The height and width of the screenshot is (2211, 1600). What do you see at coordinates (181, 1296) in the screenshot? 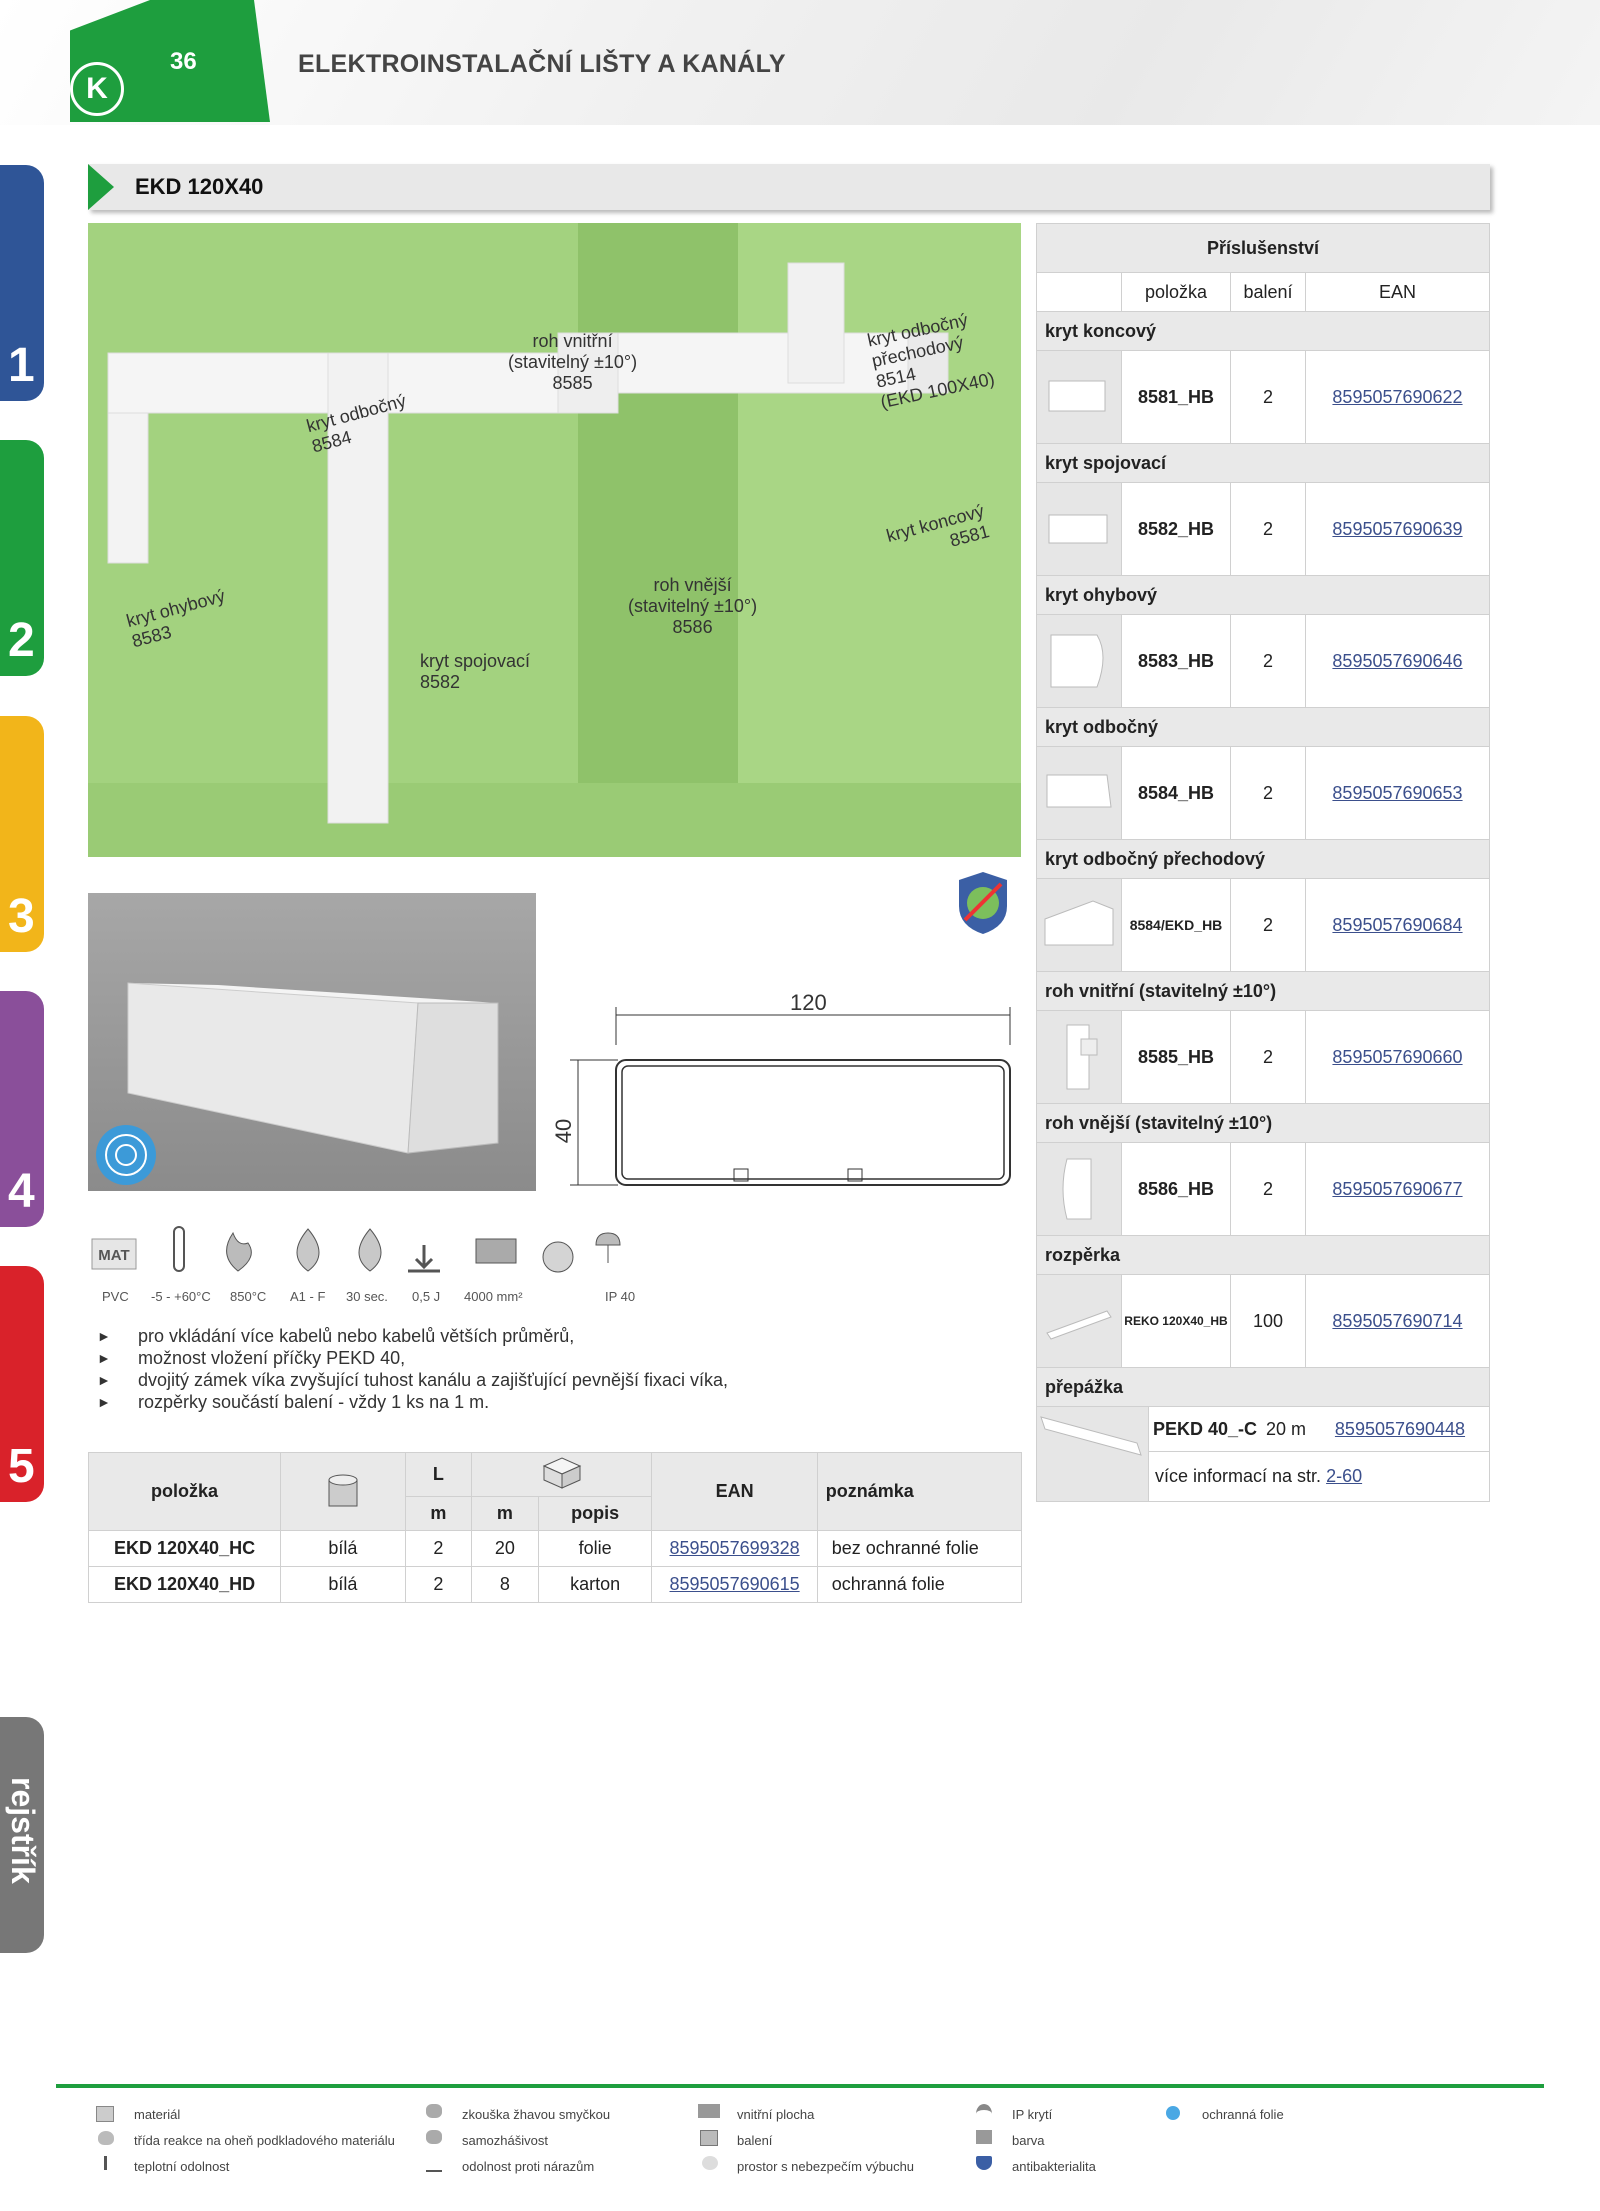
I see `icon-caption-temperature: -5 - +60°C` at bounding box center [181, 1296].